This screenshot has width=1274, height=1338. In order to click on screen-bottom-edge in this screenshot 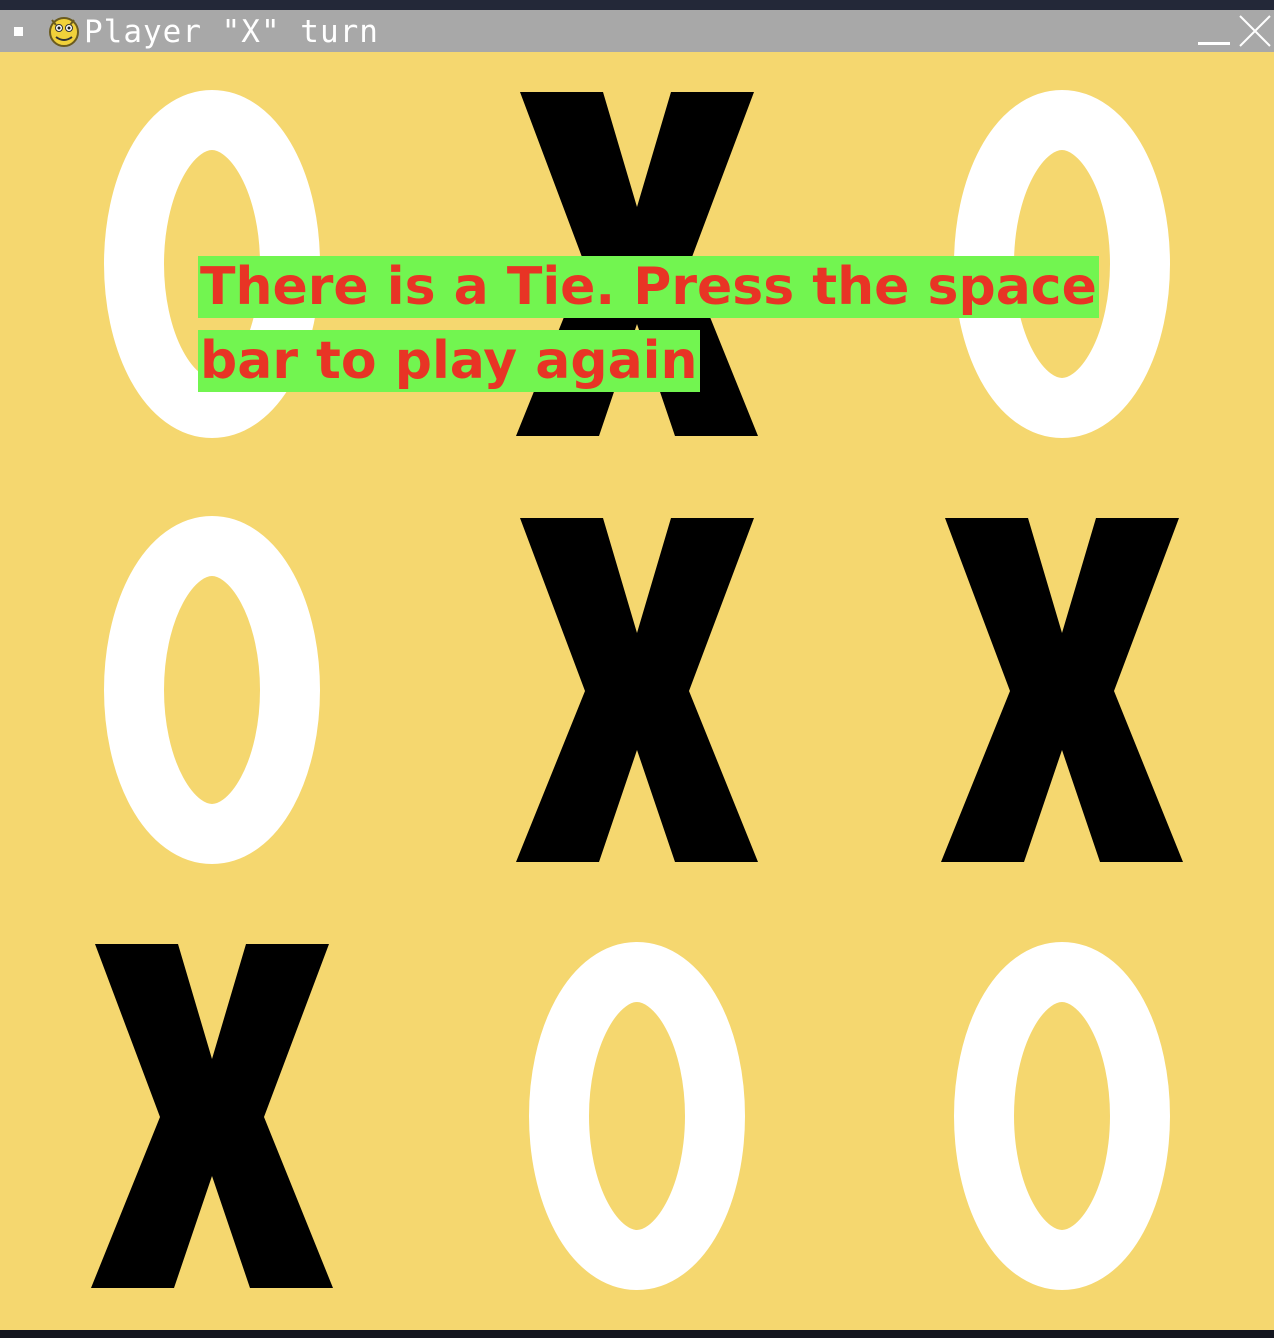, I will do `click(637, 1334)`.